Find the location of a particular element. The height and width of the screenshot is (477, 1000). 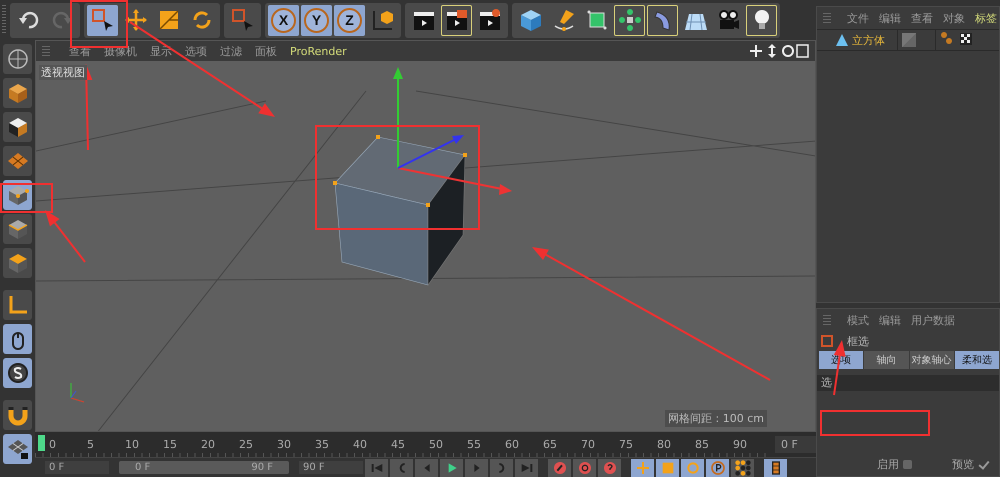

section-header: 选 is located at coordinates (908, 383).